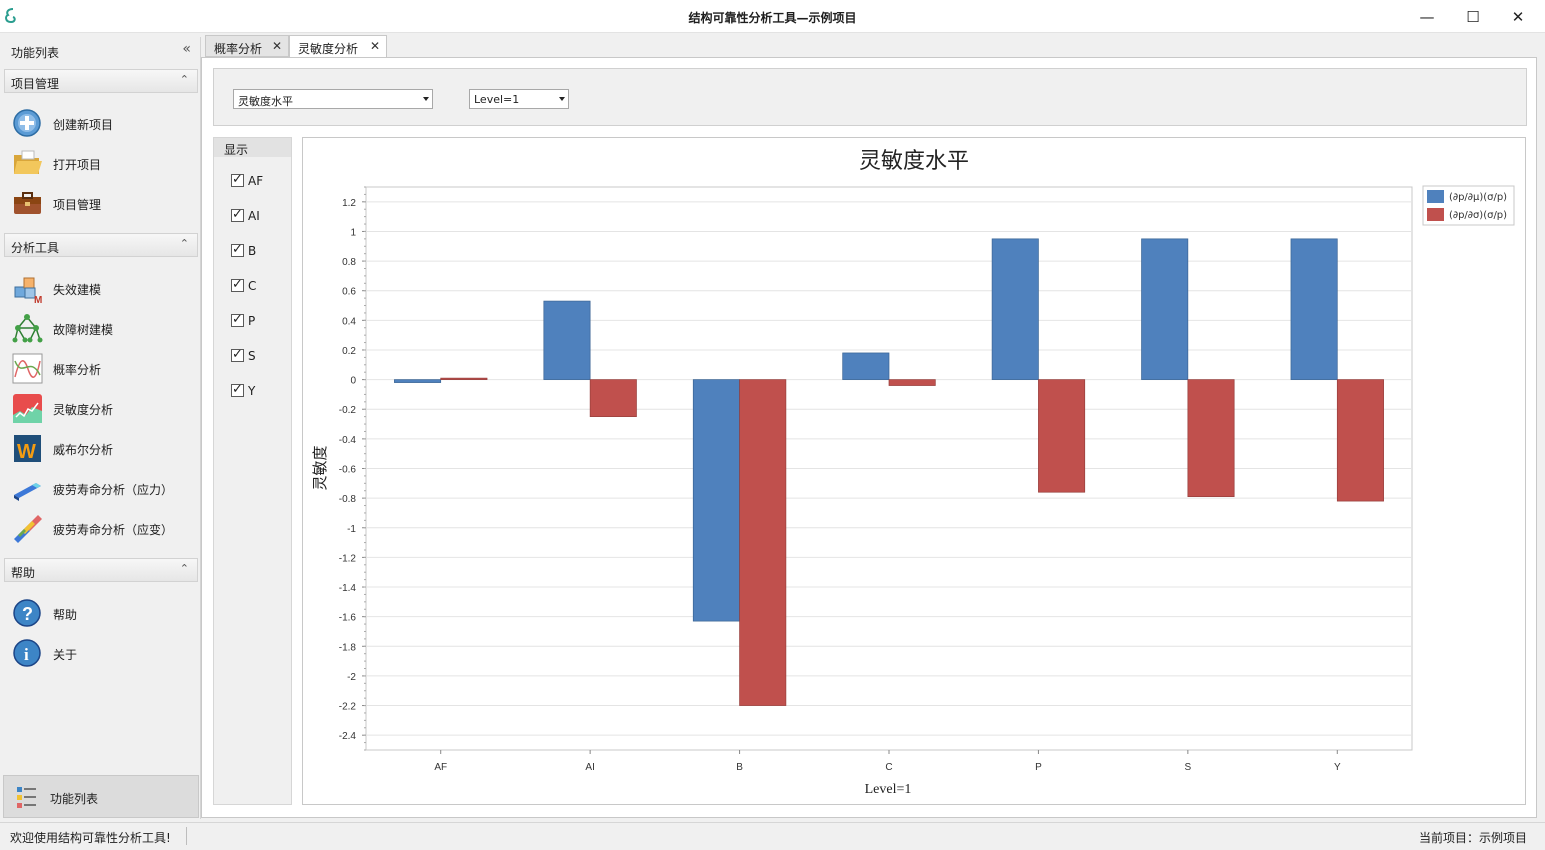 Image resolution: width=1545 pixels, height=850 pixels. I want to click on sidebar-item-open-project: 打开项目, so click(101, 163).